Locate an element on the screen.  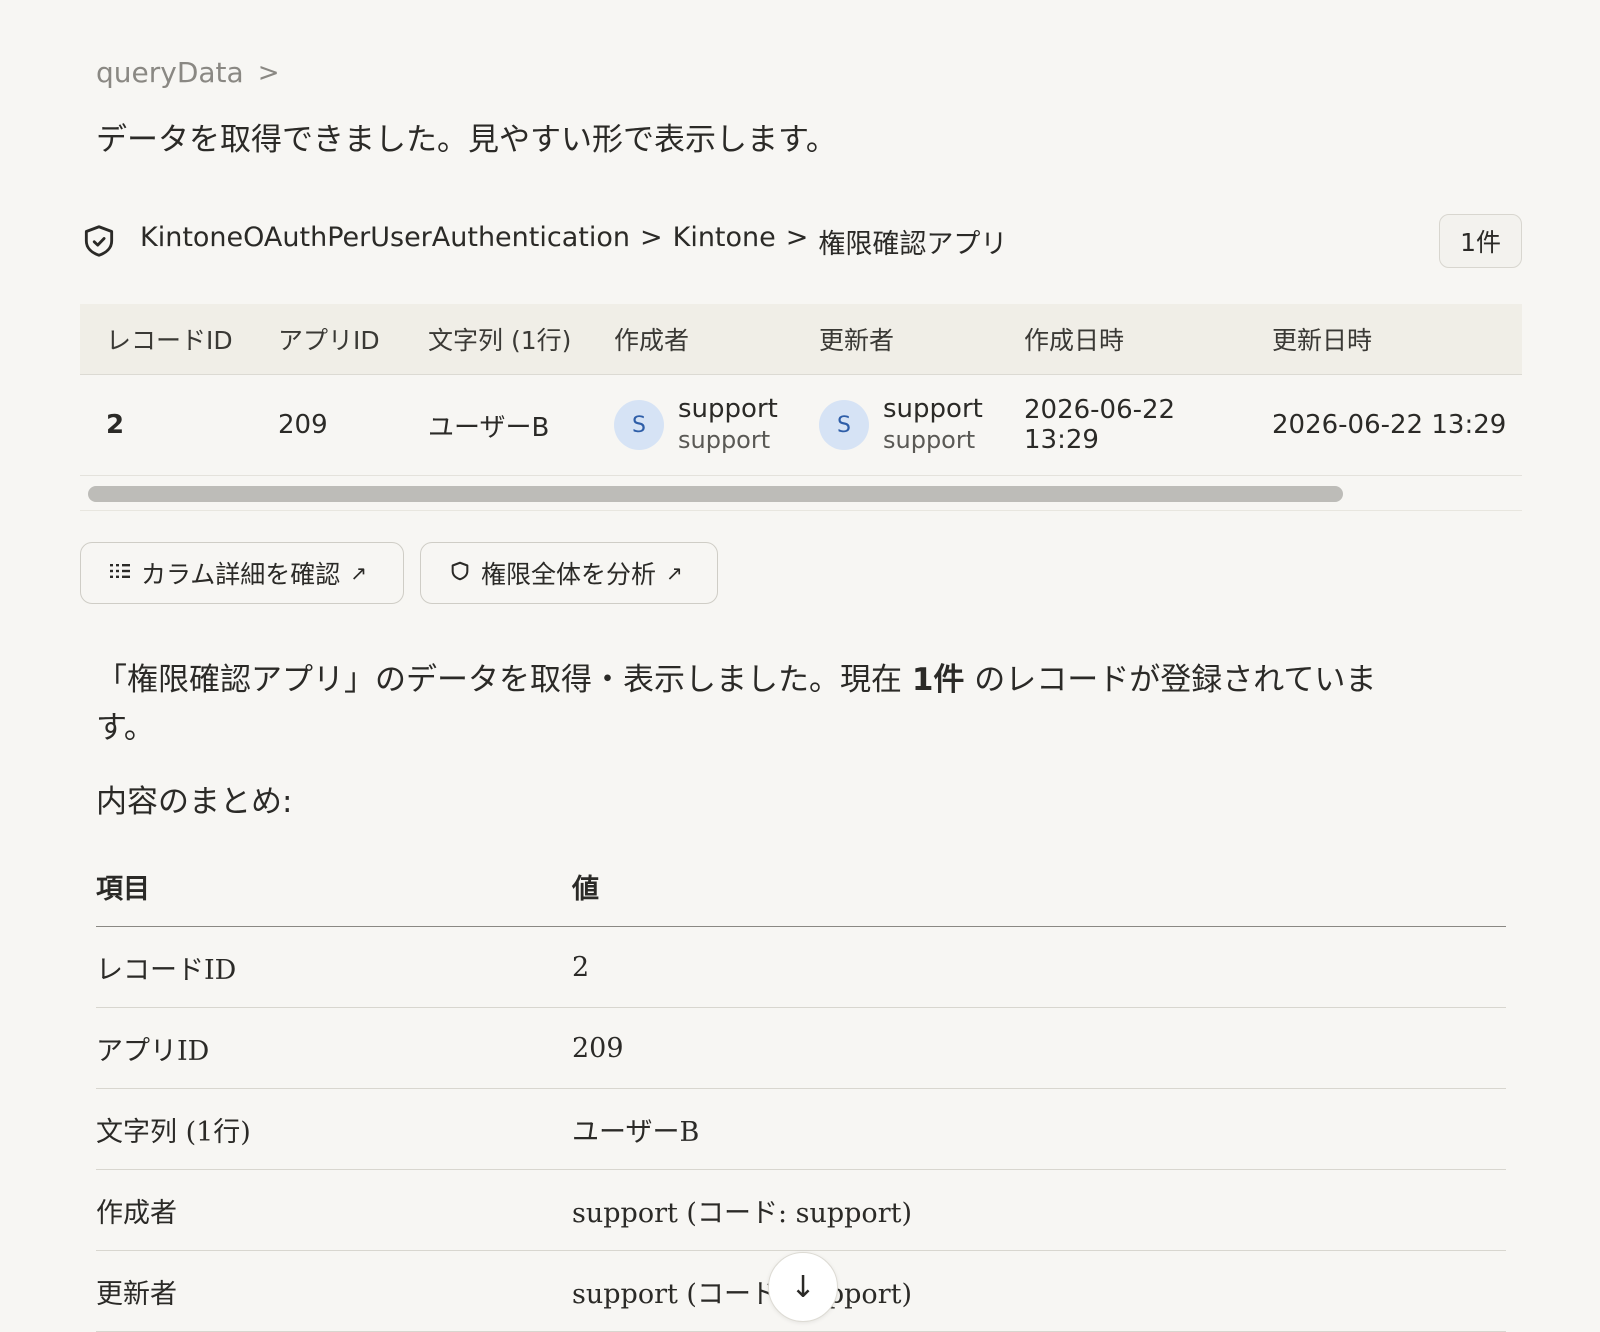
breadcrumb-connector: KintoneOAuthPerUserAuthentication is located at coordinates (385, 241).